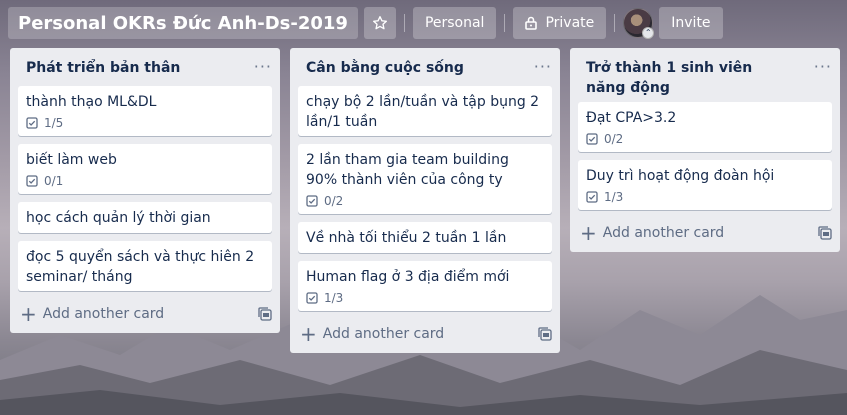 This screenshot has width=847, height=415. Describe the element at coordinates (118, 218) in the screenshot. I see `card-title: học cách quản lý thời gian` at that location.